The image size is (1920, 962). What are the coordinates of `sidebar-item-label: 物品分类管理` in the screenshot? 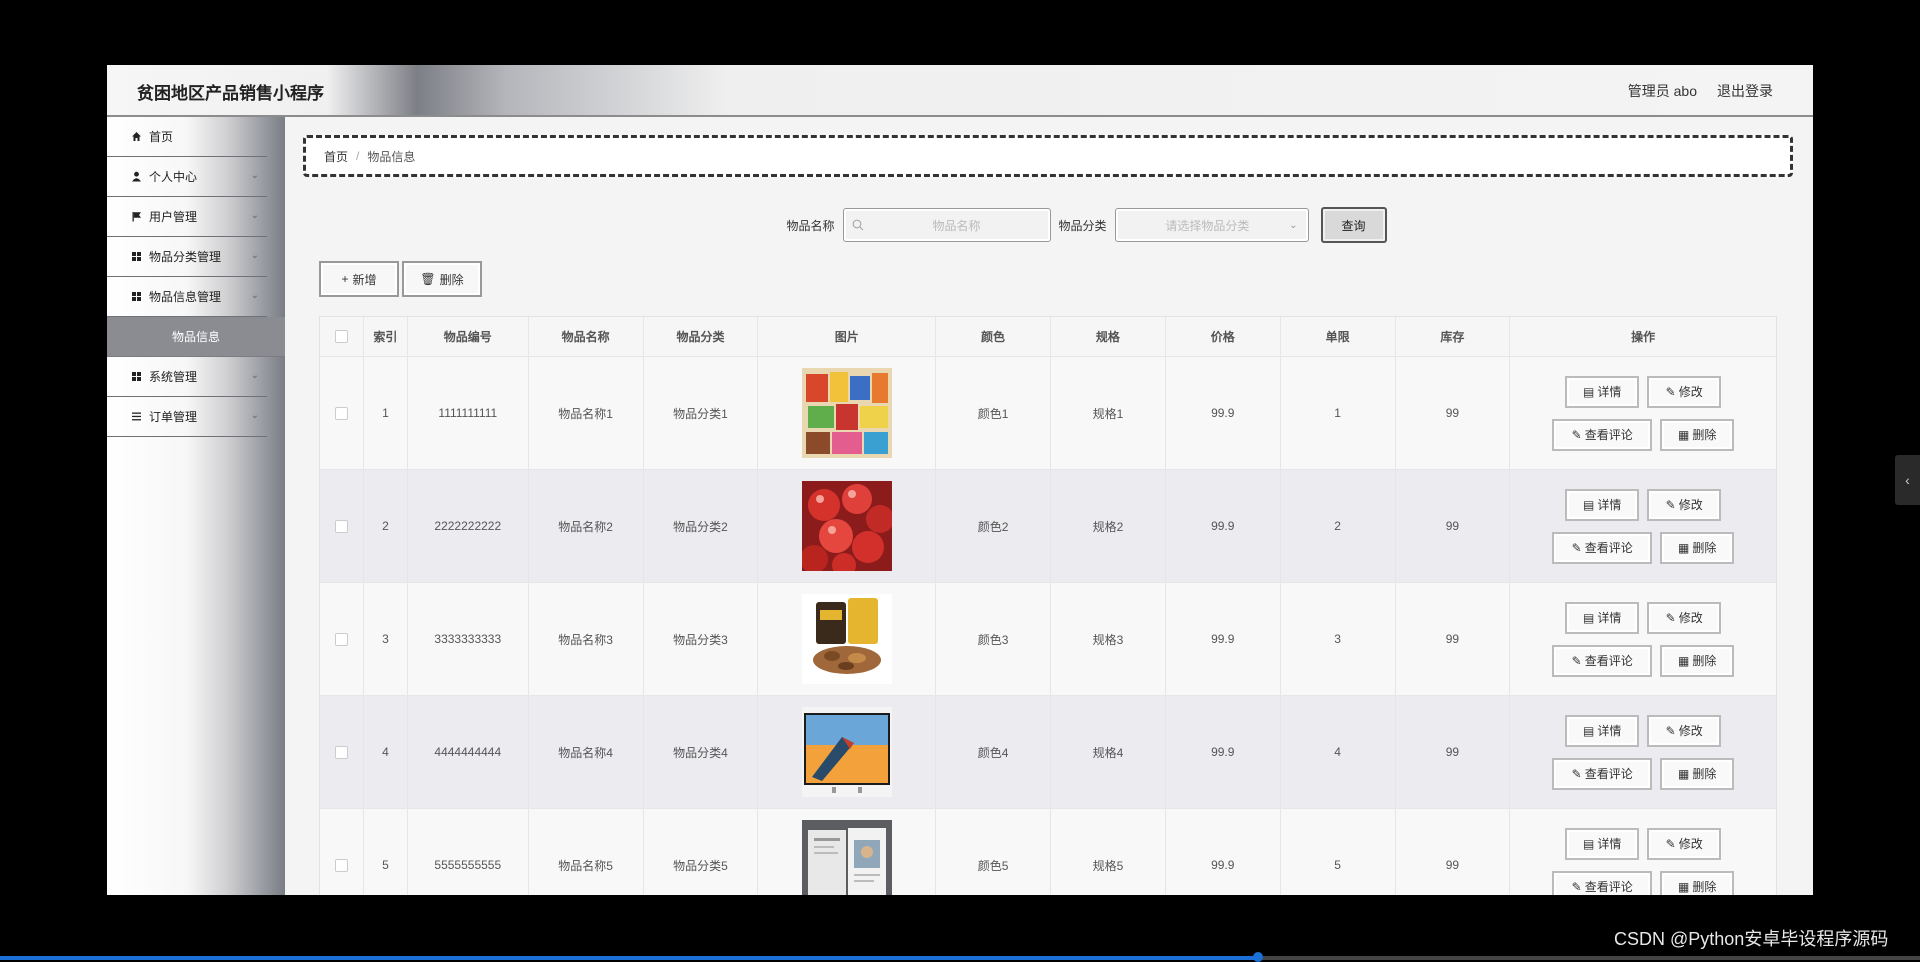 It's located at (185, 257).